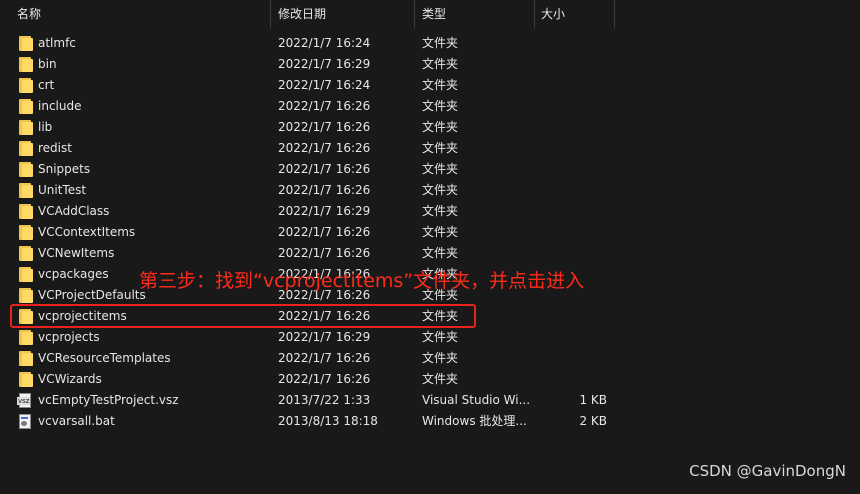 This screenshot has height=494, width=860. What do you see at coordinates (767, 471) in the screenshot?
I see `watermark: CSDN @GavinDongN` at bounding box center [767, 471].